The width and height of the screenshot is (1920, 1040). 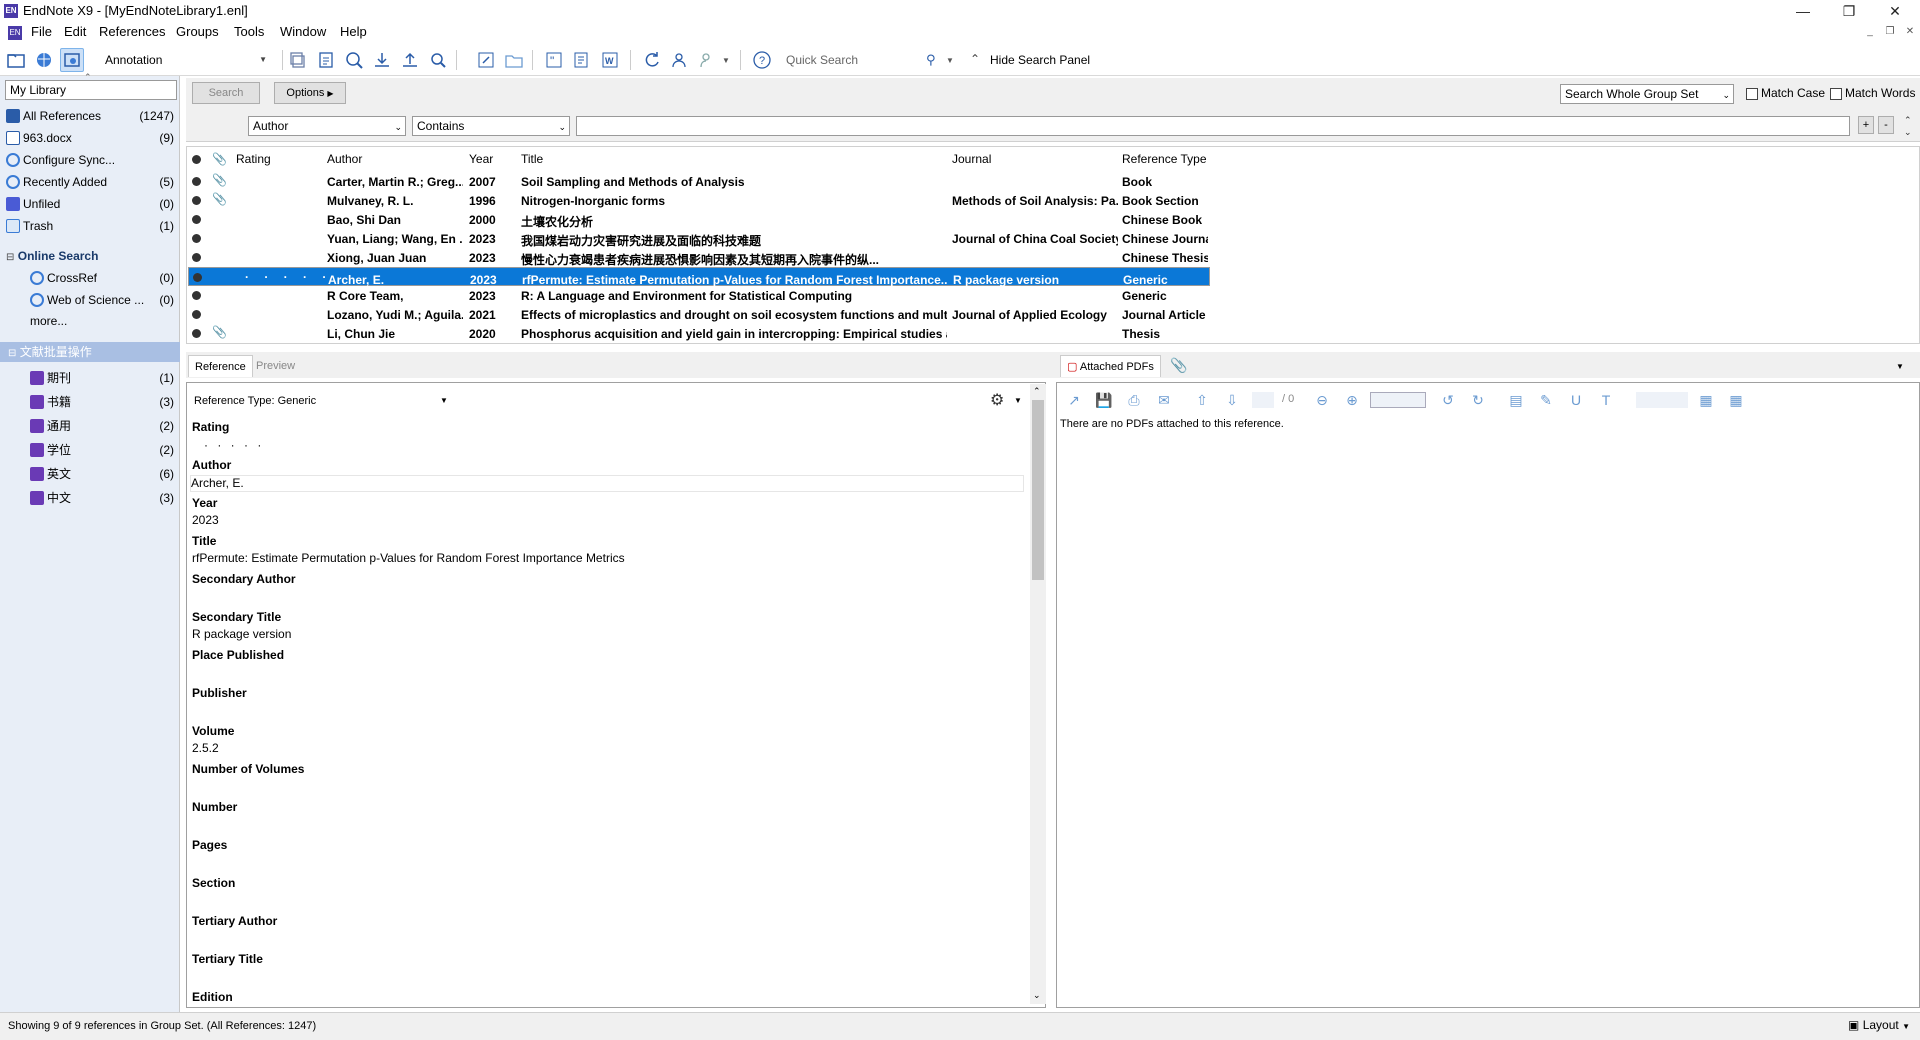 I want to click on scroll-up-icon: ⌃, so click(x=1037, y=391).